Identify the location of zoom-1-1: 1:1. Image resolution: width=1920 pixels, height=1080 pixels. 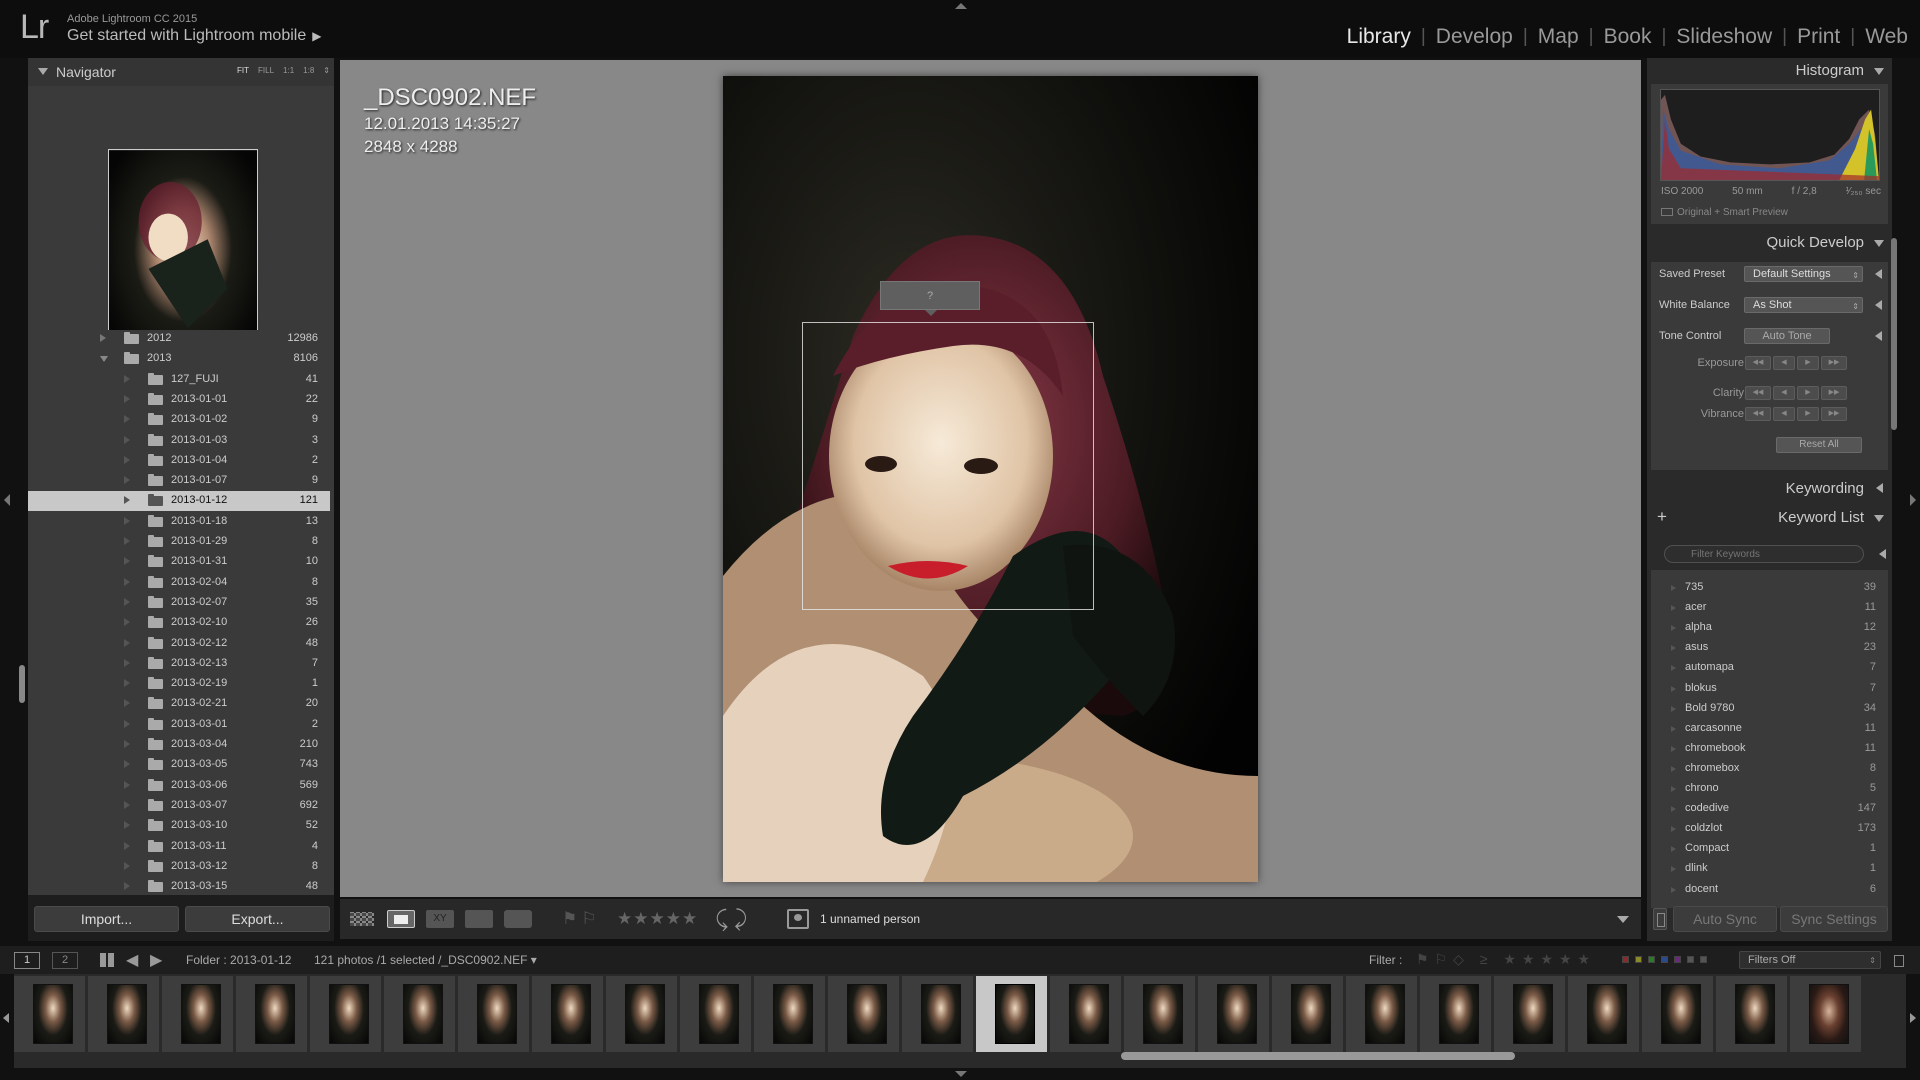
(288, 70).